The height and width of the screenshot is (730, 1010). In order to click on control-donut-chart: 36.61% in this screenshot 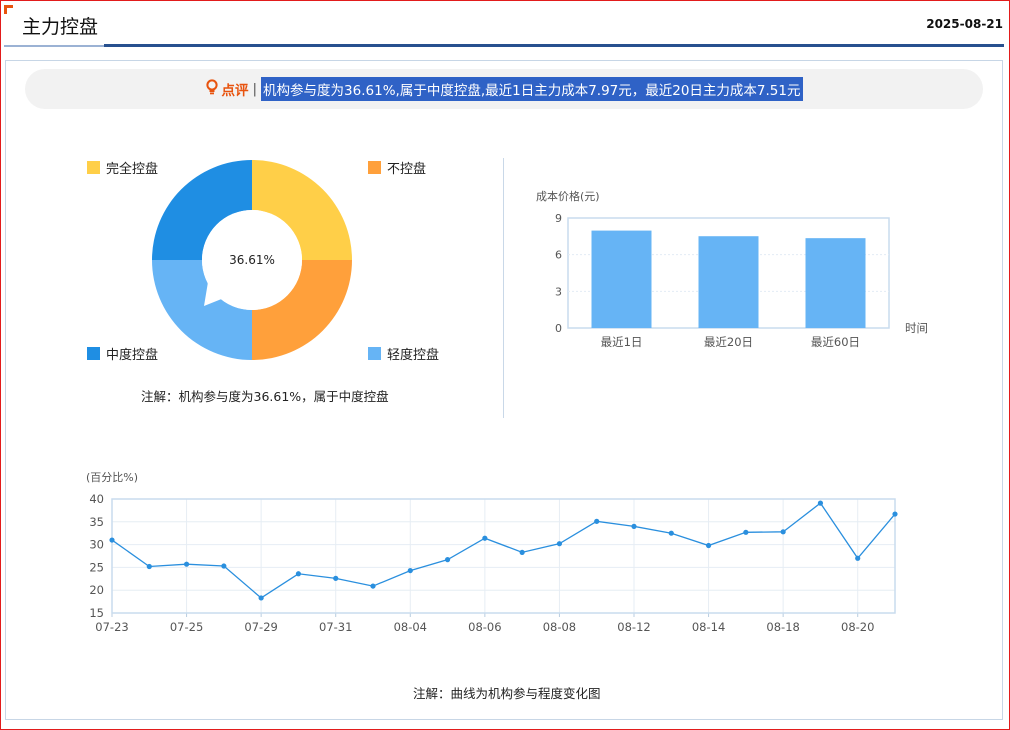, I will do `click(252, 260)`.